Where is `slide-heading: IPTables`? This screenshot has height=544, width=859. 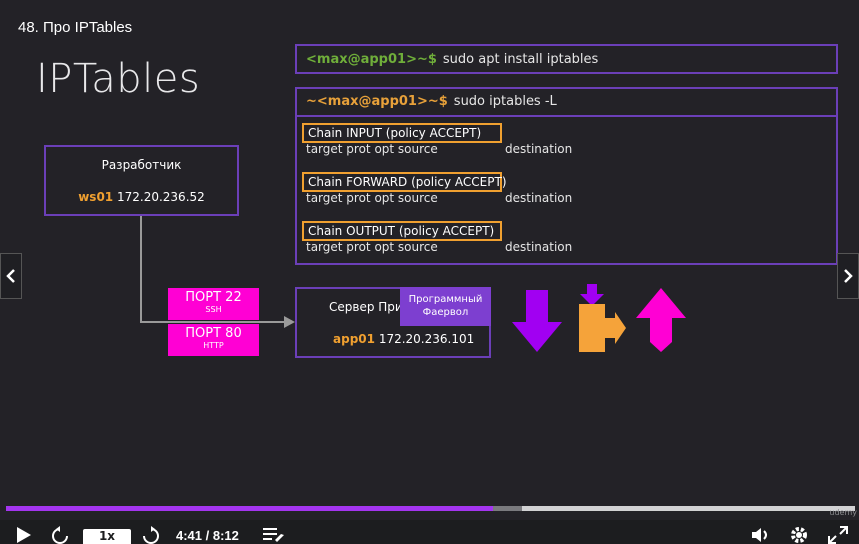
slide-heading: IPTables is located at coordinates (118, 79).